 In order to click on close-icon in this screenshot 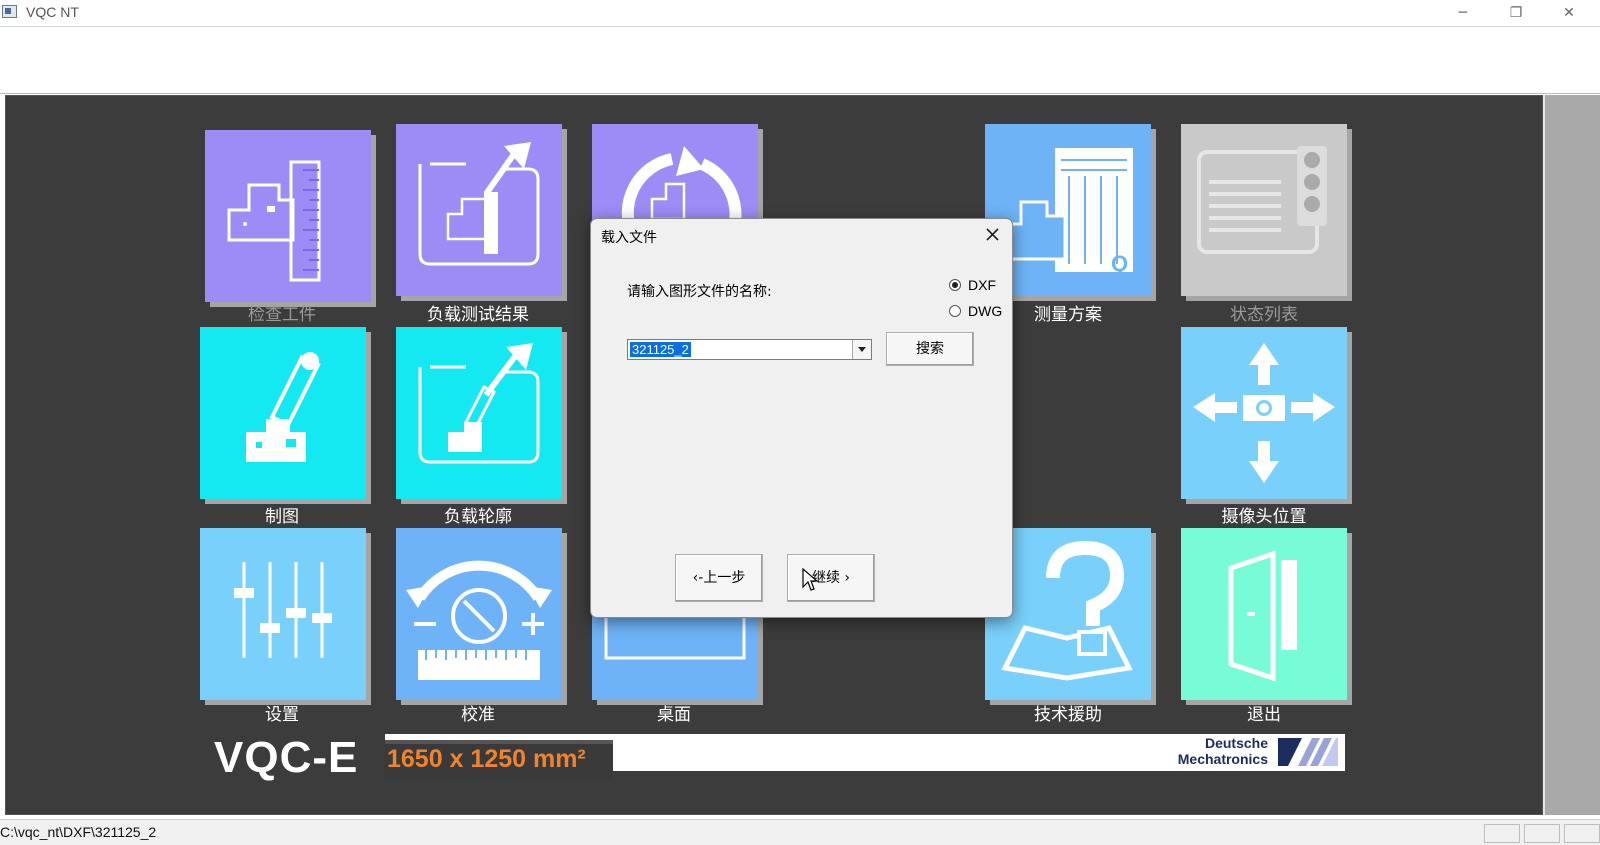, I will do `click(993, 235)`.